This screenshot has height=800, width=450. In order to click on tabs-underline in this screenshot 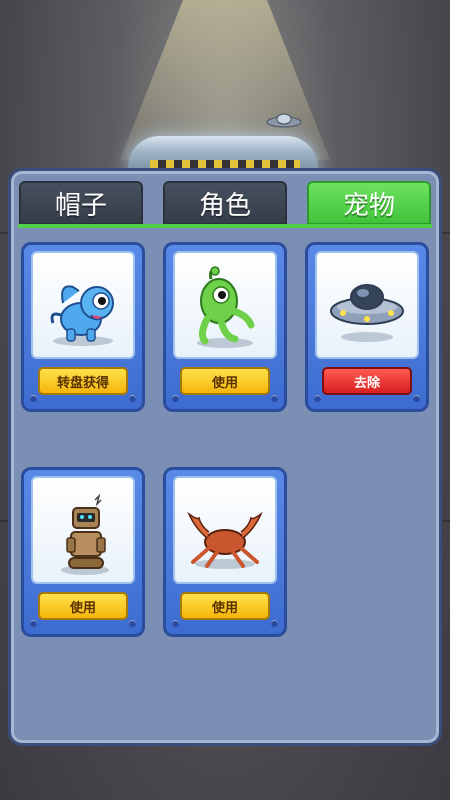, I will do `click(225, 226)`.